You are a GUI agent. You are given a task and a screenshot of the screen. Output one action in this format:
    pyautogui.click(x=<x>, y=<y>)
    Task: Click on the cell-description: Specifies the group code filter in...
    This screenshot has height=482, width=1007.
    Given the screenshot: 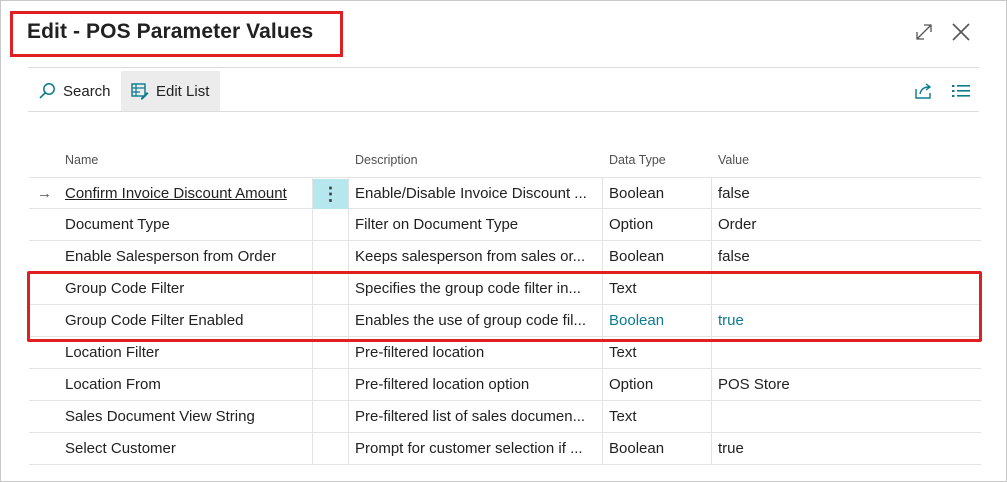 What is the action you would take?
    pyautogui.click(x=477, y=288)
    